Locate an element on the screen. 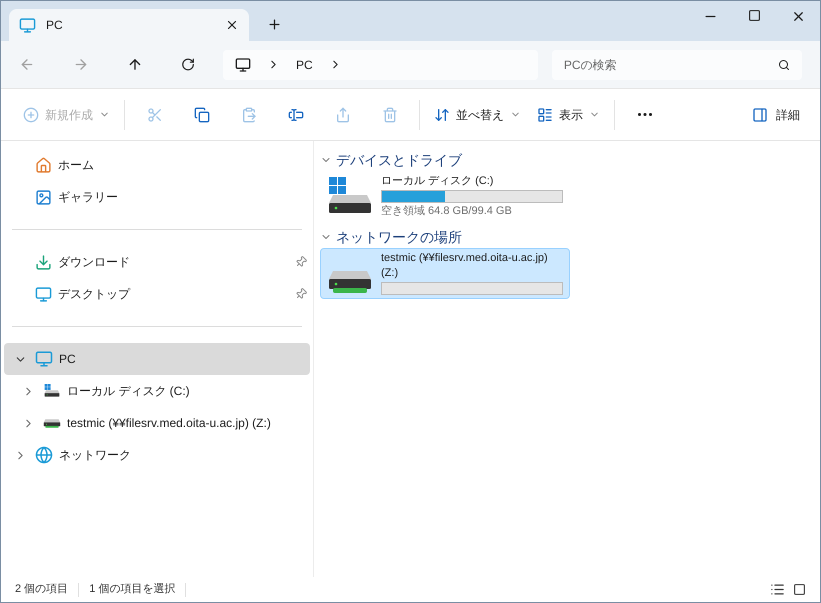 This screenshot has height=603, width=821. nav-label: testmic (¥¥filesrv.med.oita-u.ac.jp) (Z:) is located at coordinates (169, 423).